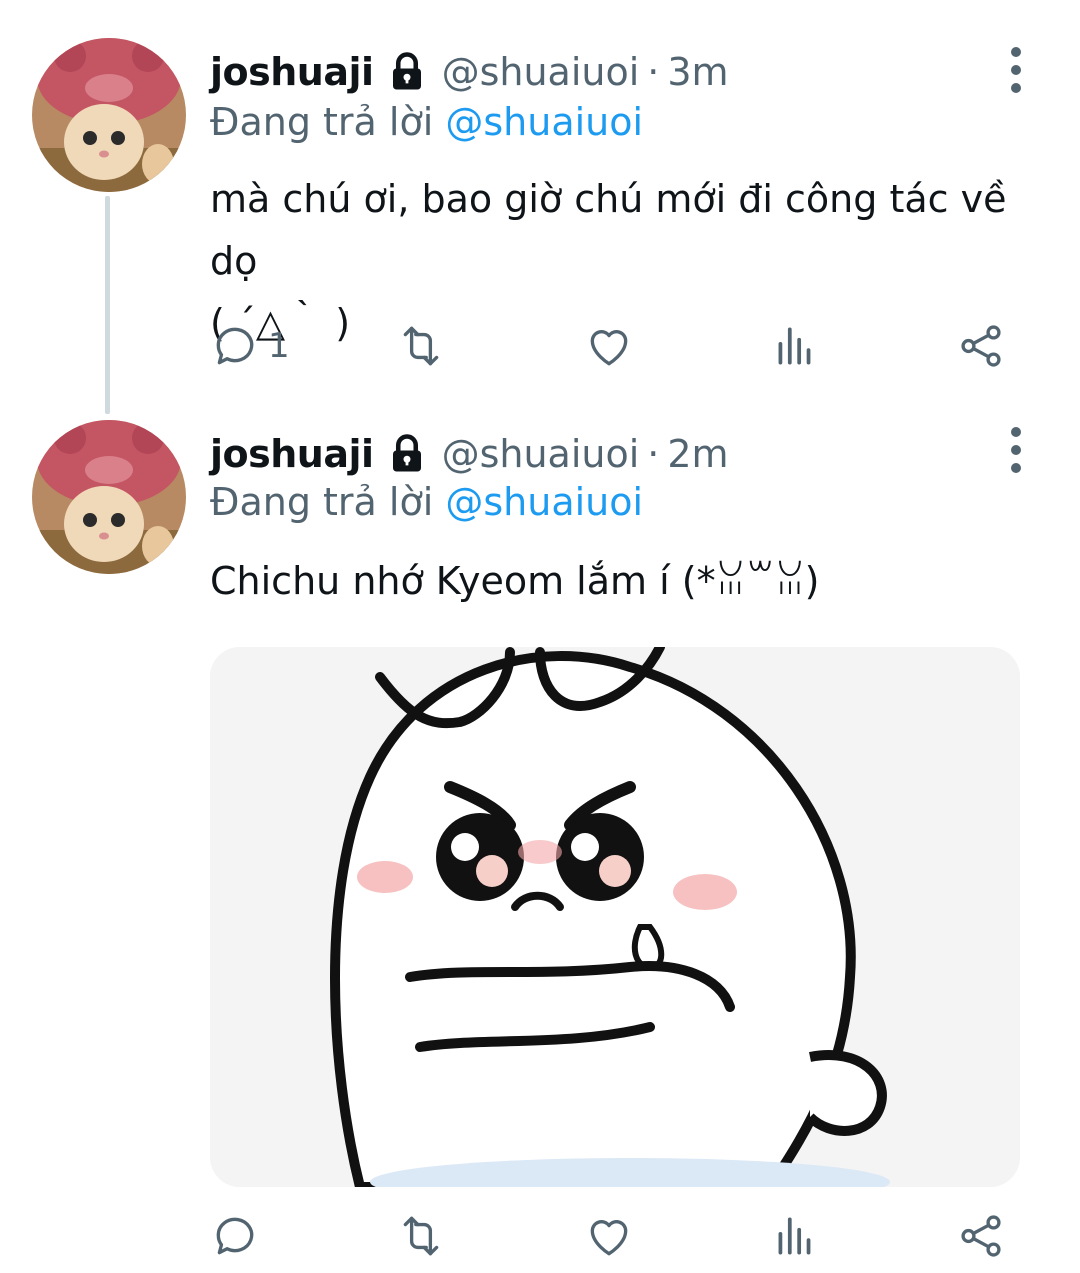 This screenshot has width=1080, height=1273. I want to click on reply-button, so click(235, 1236).